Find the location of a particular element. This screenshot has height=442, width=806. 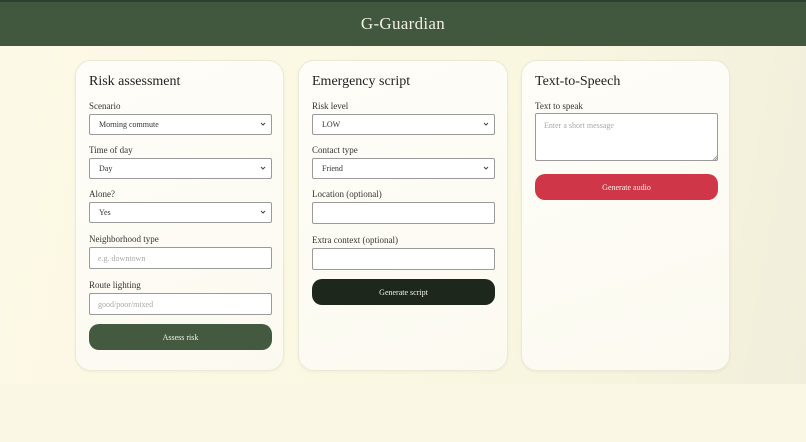

route-lighting-input is located at coordinates (180, 304).